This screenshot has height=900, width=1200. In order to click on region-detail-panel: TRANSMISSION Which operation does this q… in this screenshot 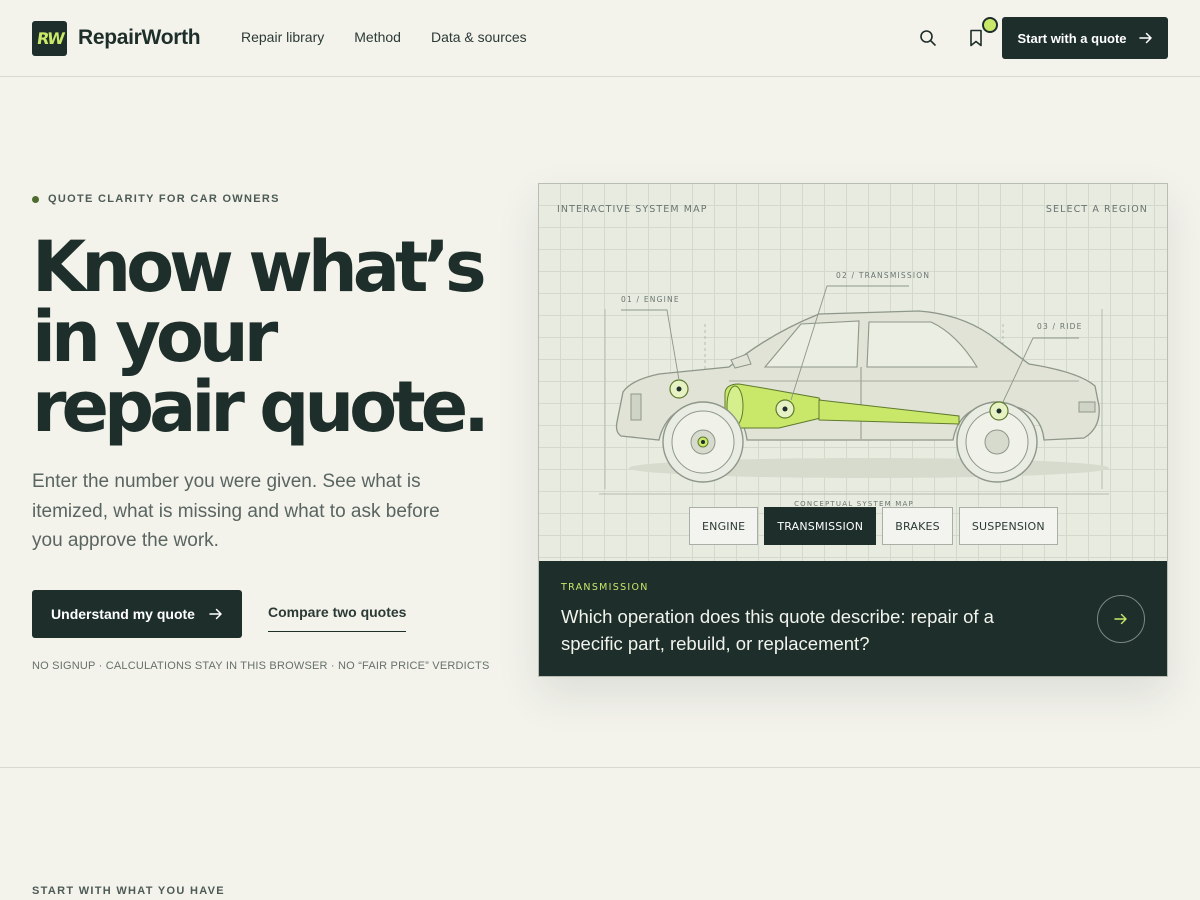, I will do `click(853, 618)`.